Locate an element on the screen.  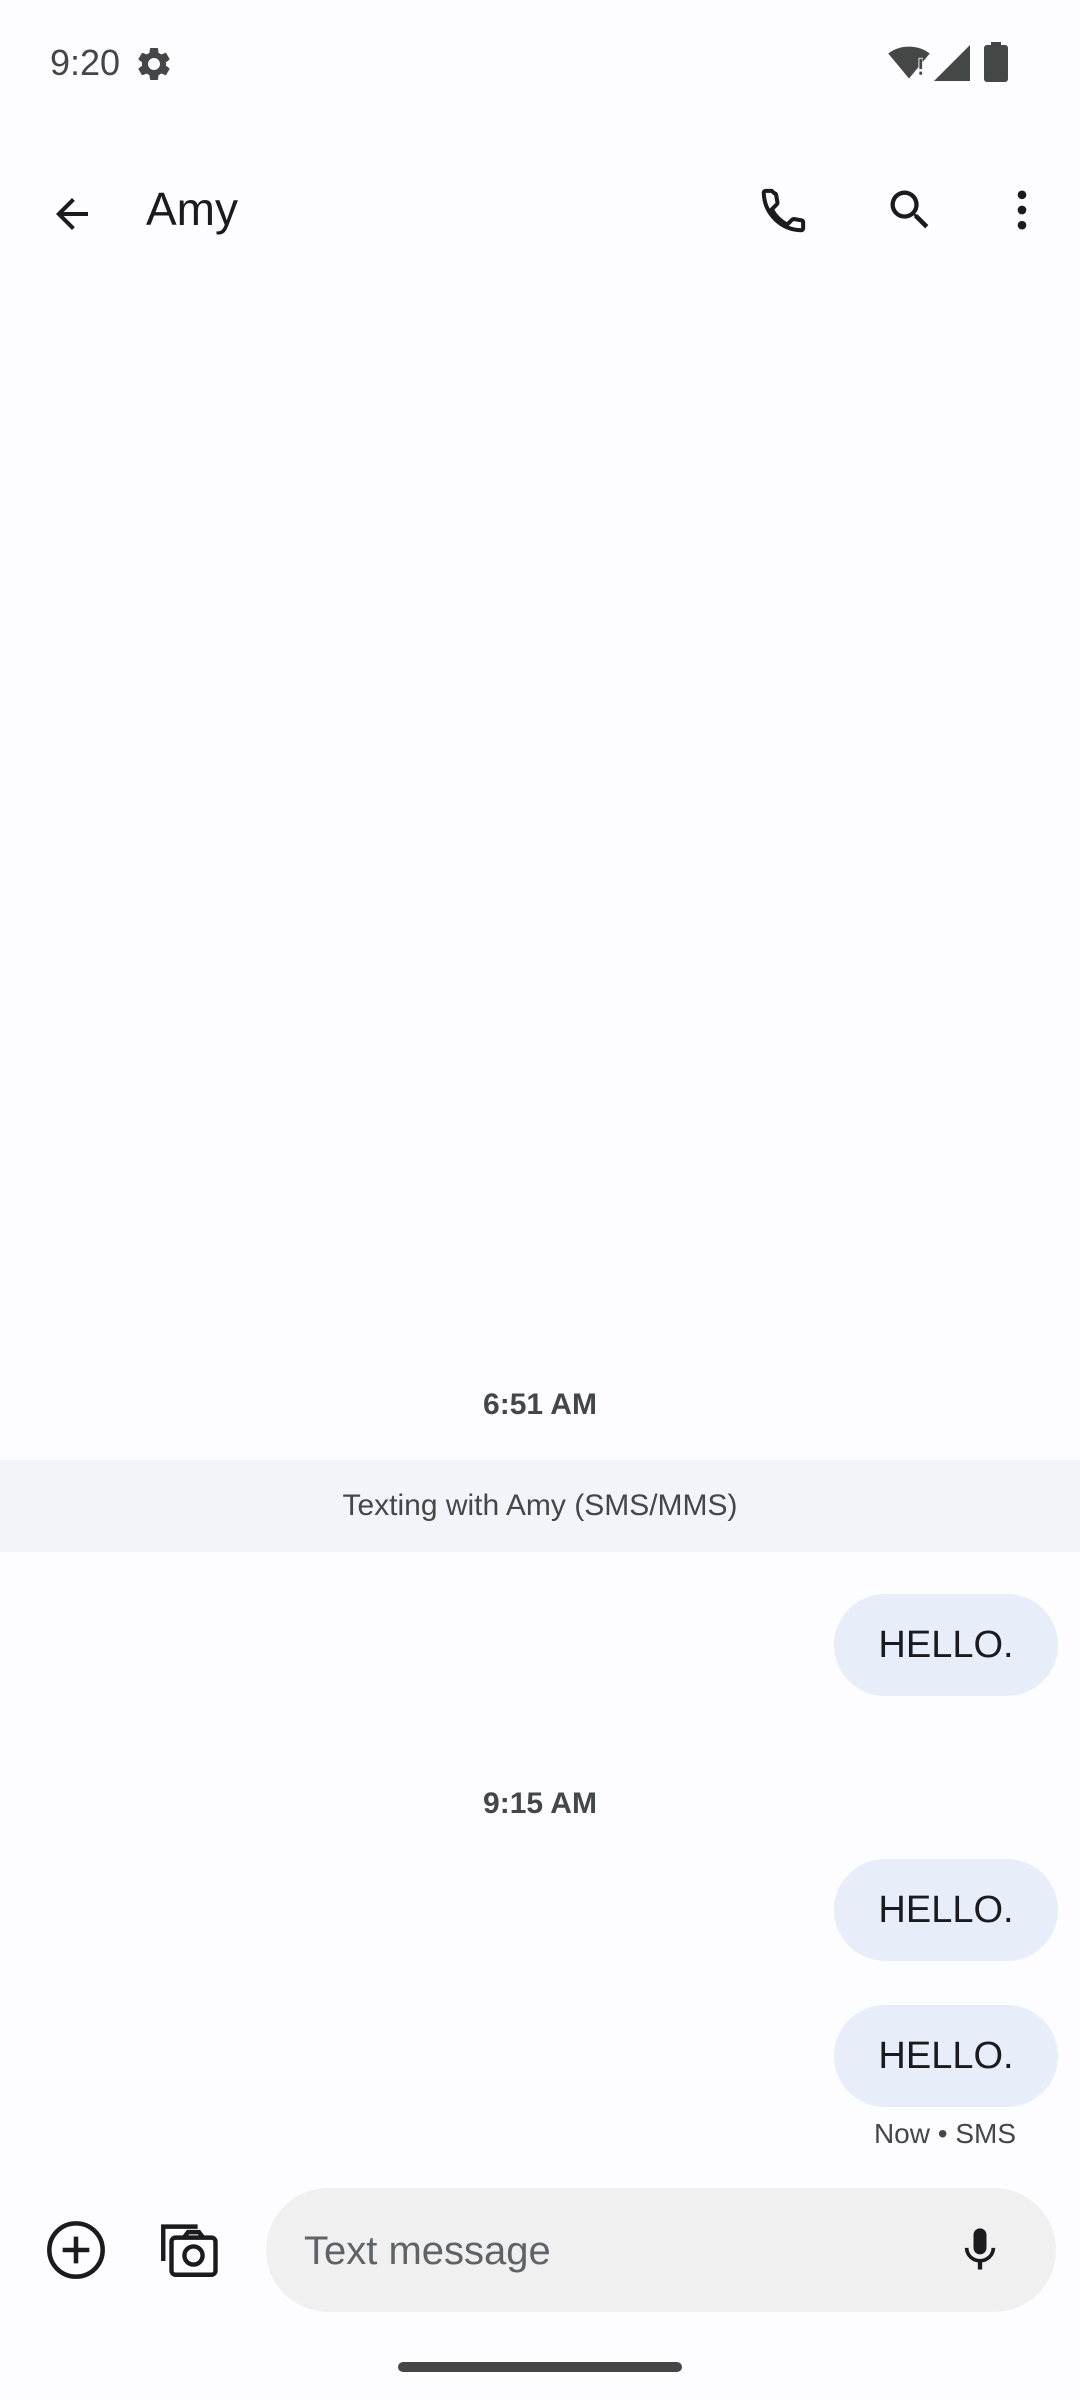
more-vert-icon is located at coordinates (1022, 210).